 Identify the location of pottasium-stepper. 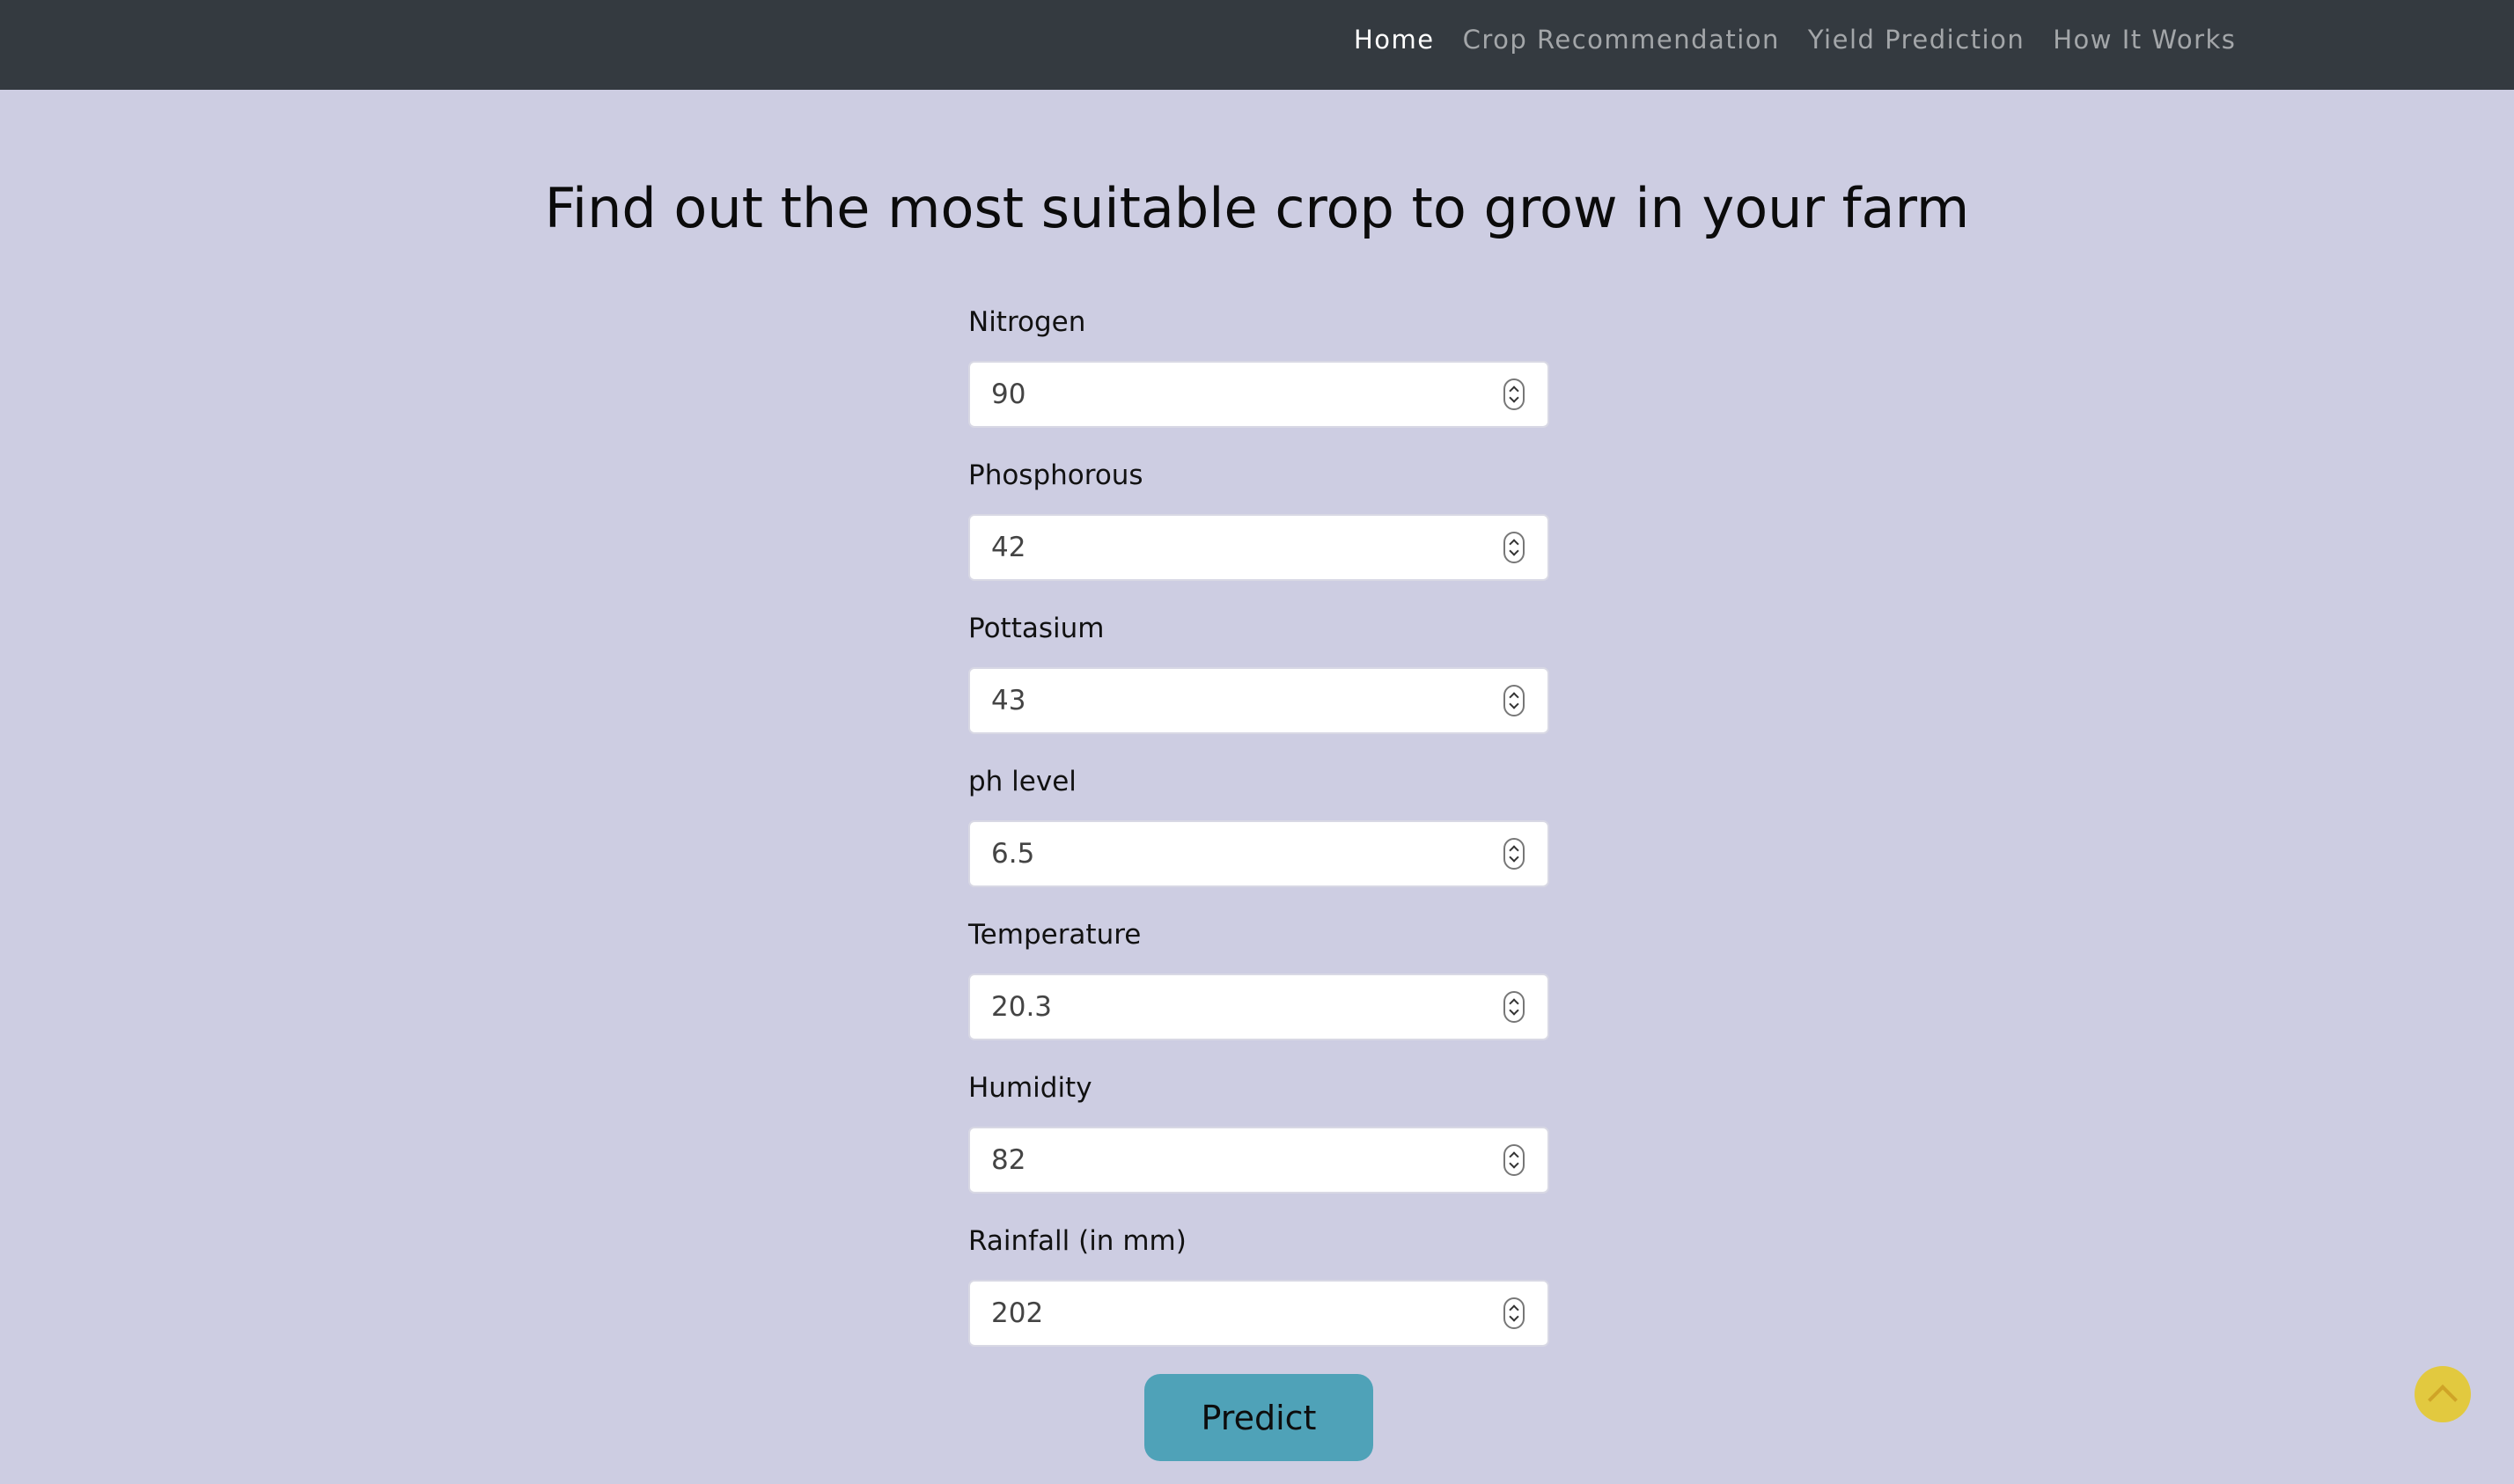
(1514, 701).